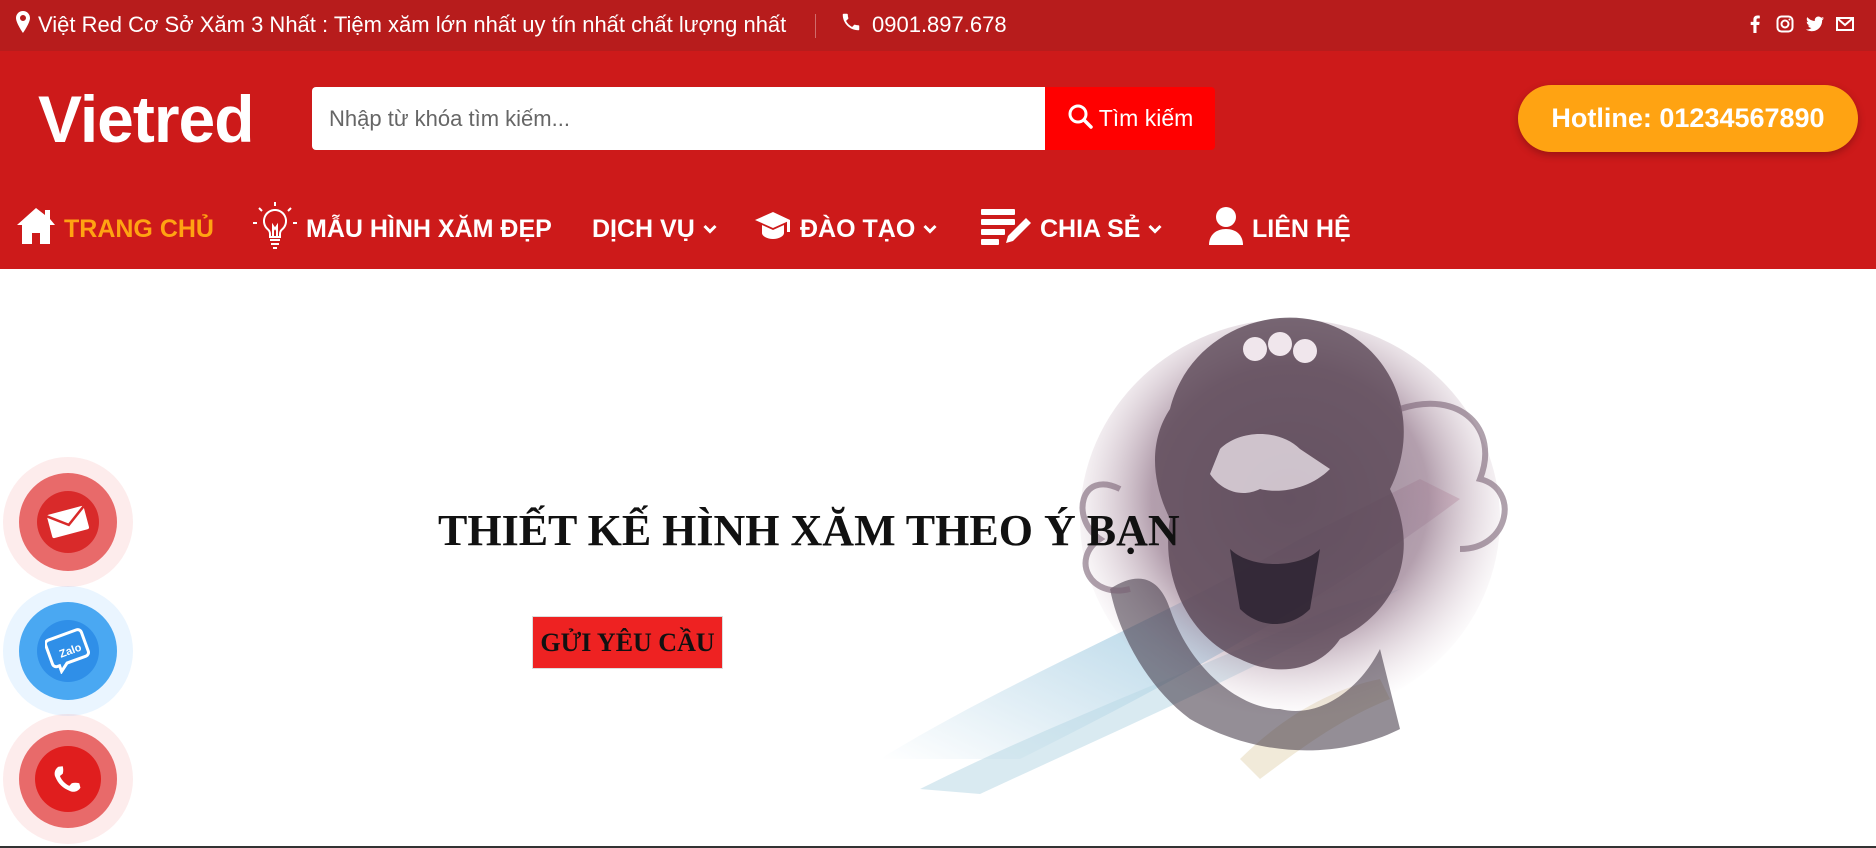  What do you see at coordinates (146, 119) in the screenshot?
I see `site-logo: Vietred` at bounding box center [146, 119].